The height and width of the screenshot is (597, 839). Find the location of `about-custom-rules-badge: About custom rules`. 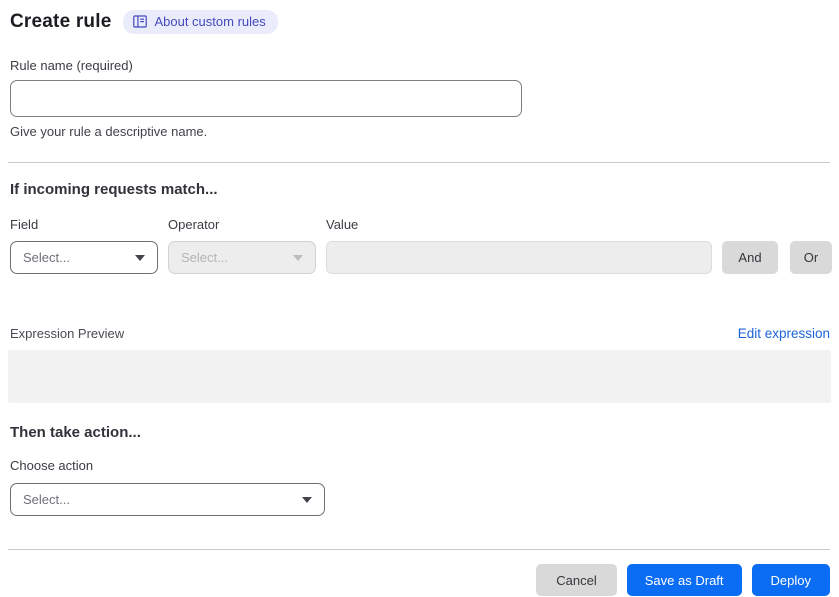

about-custom-rules-badge: About custom rules is located at coordinates (200, 22).